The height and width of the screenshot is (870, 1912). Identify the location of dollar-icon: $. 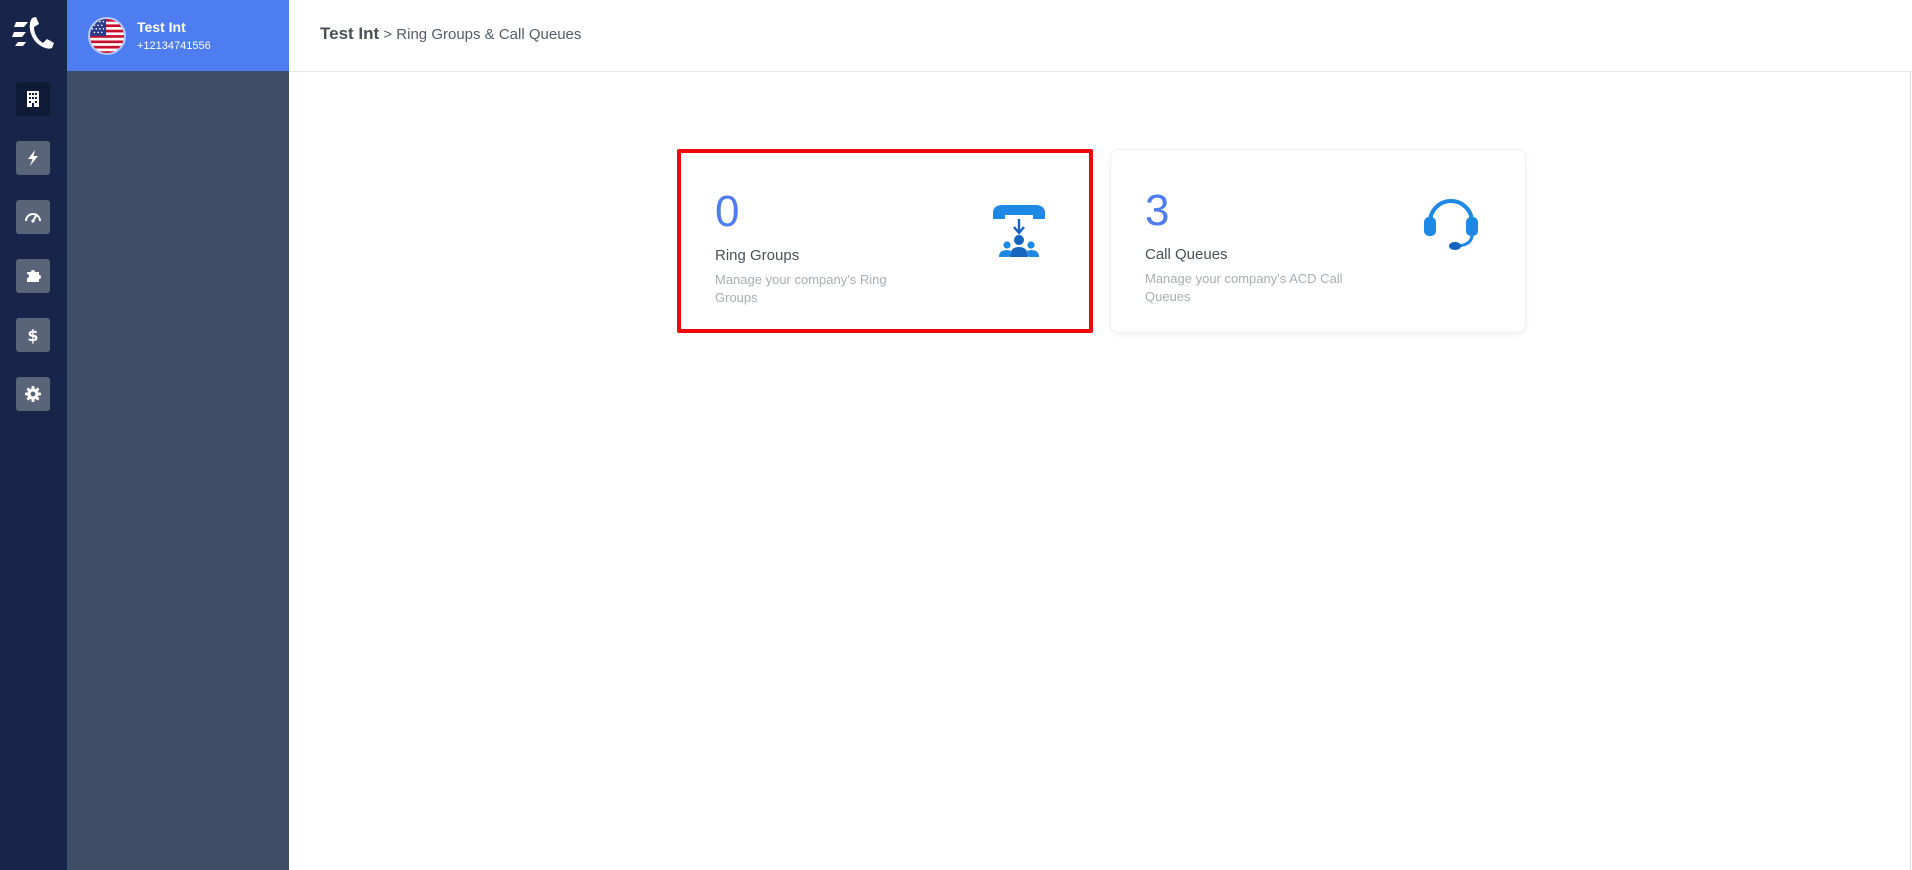
(32, 335).